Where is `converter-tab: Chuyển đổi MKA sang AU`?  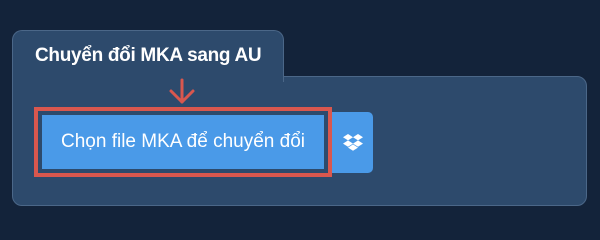
converter-tab: Chuyển đổi MKA sang AU is located at coordinates (148, 56).